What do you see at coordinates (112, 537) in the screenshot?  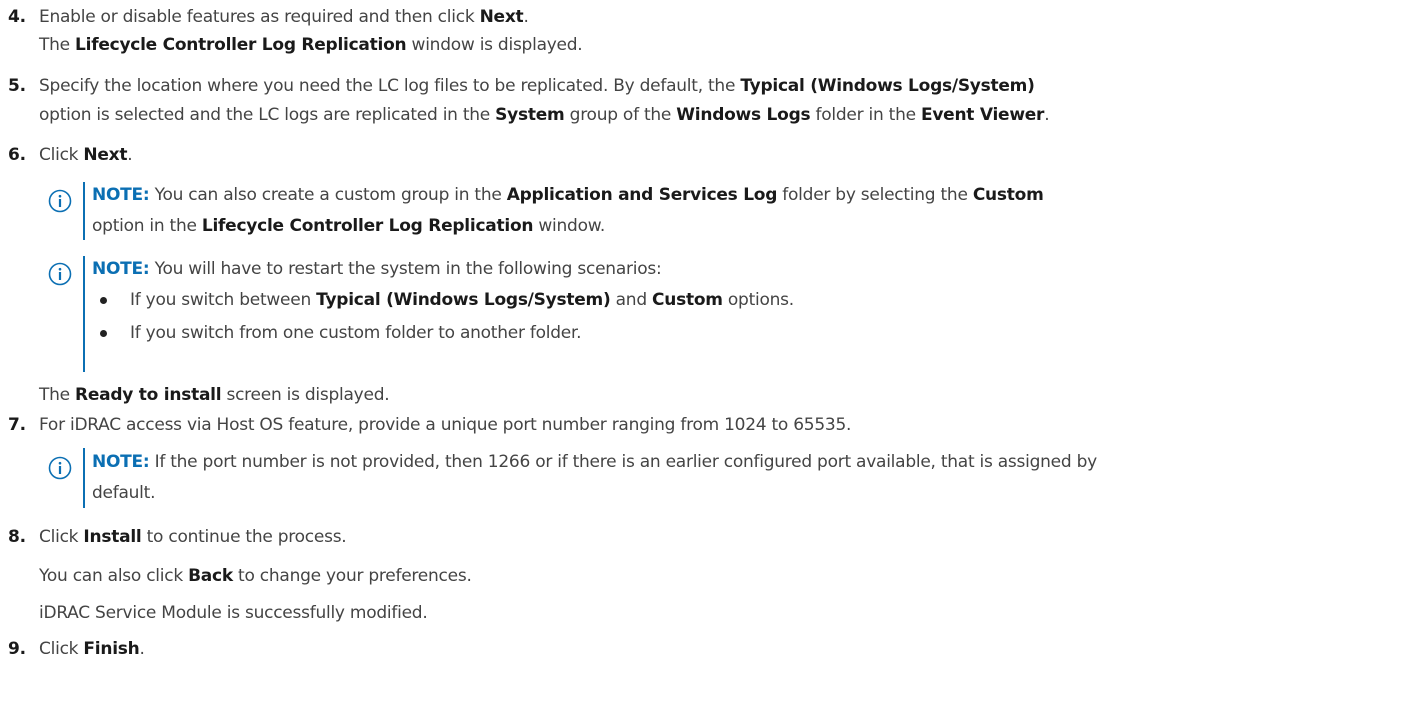 I see `bold-term: Install` at bounding box center [112, 537].